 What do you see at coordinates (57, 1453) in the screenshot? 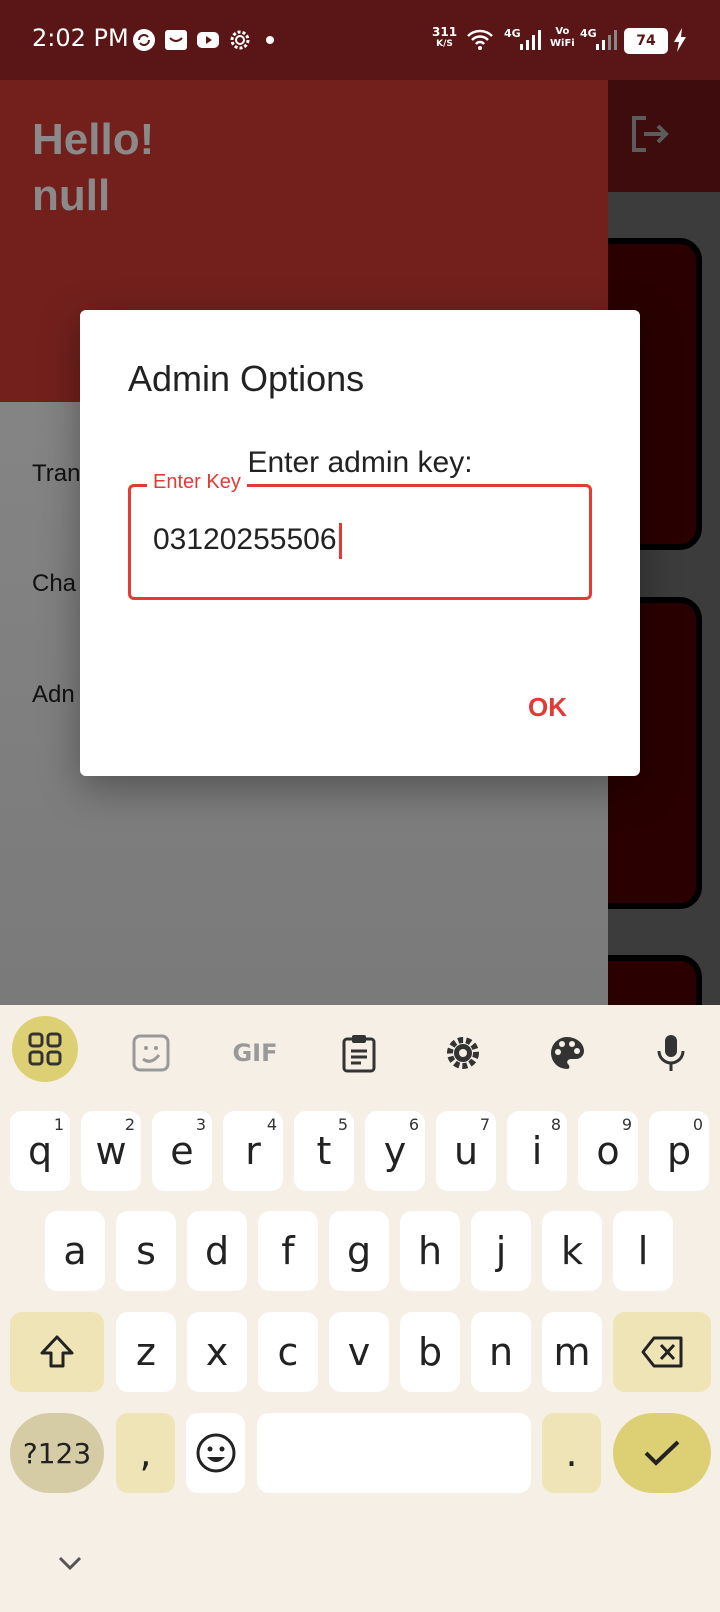
I see `symbols-key: ?123` at bounding box center [57, 1453].